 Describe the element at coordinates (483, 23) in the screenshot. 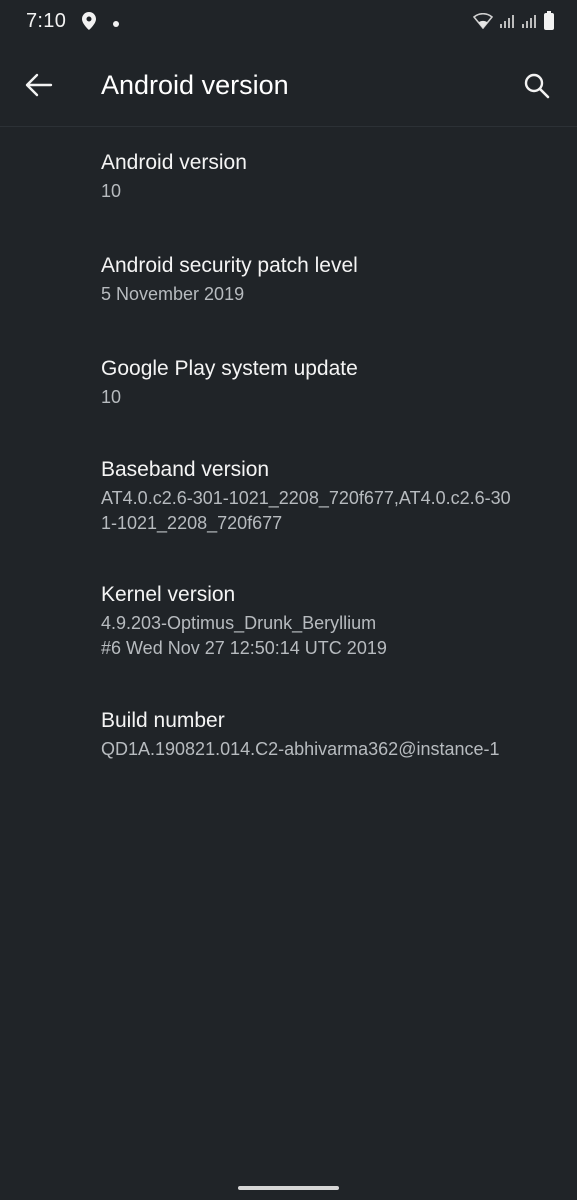

I see `wifi-icon` at that location.